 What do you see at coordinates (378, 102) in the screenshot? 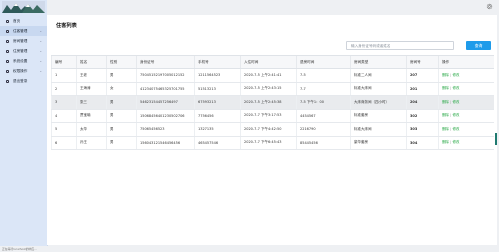
I see `cell-room-type: 大床商务间（四小时）` at bounding box center [378, 102].